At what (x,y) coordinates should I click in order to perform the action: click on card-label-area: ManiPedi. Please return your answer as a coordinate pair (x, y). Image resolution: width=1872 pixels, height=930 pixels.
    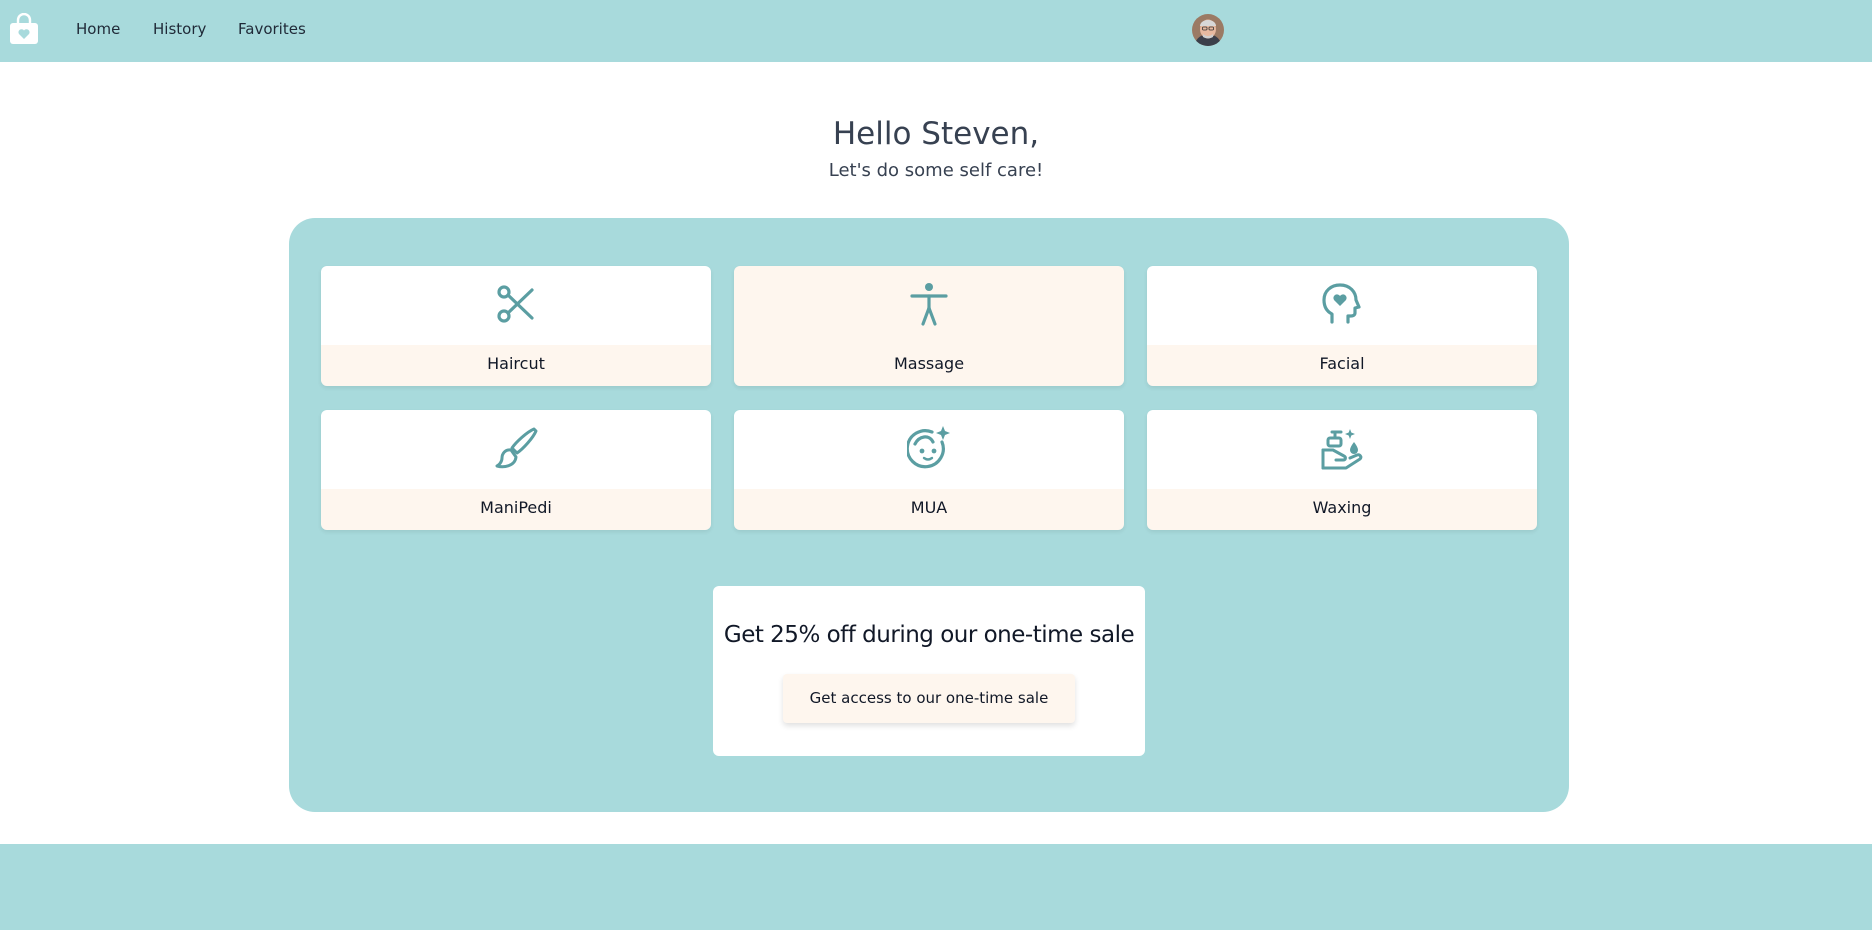
    Looking at the image, I should click on (516, 509).